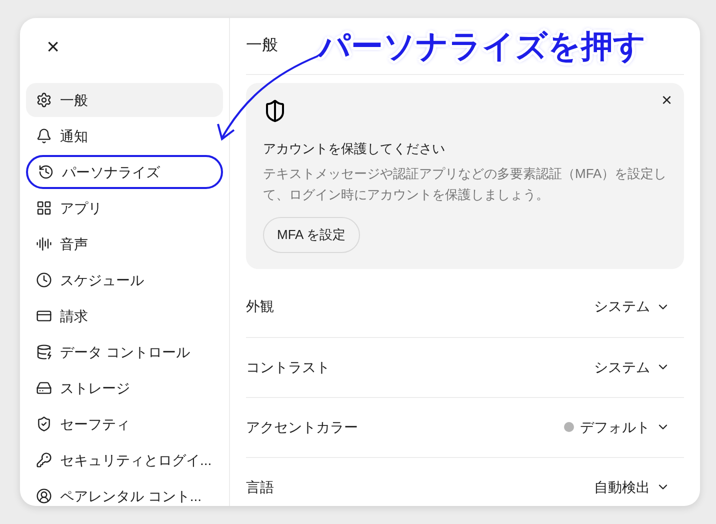  What do you see at coordinates (302, 427) in the screenshot?
I see `setting-label: アクセントカラー` at bounding box center [302, 427].